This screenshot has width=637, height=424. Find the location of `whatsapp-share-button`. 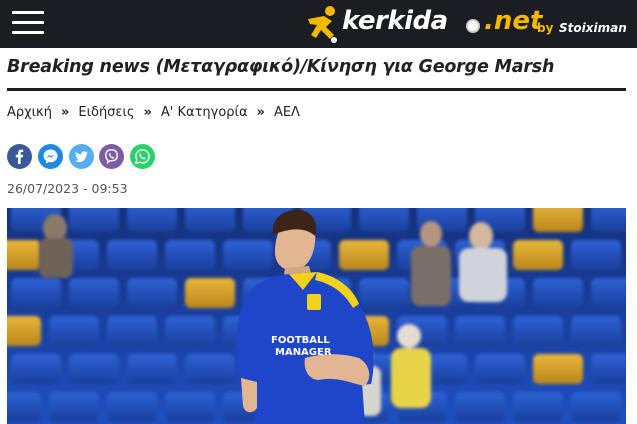

whatsapp-share-button is located at coordinates (142, 156).